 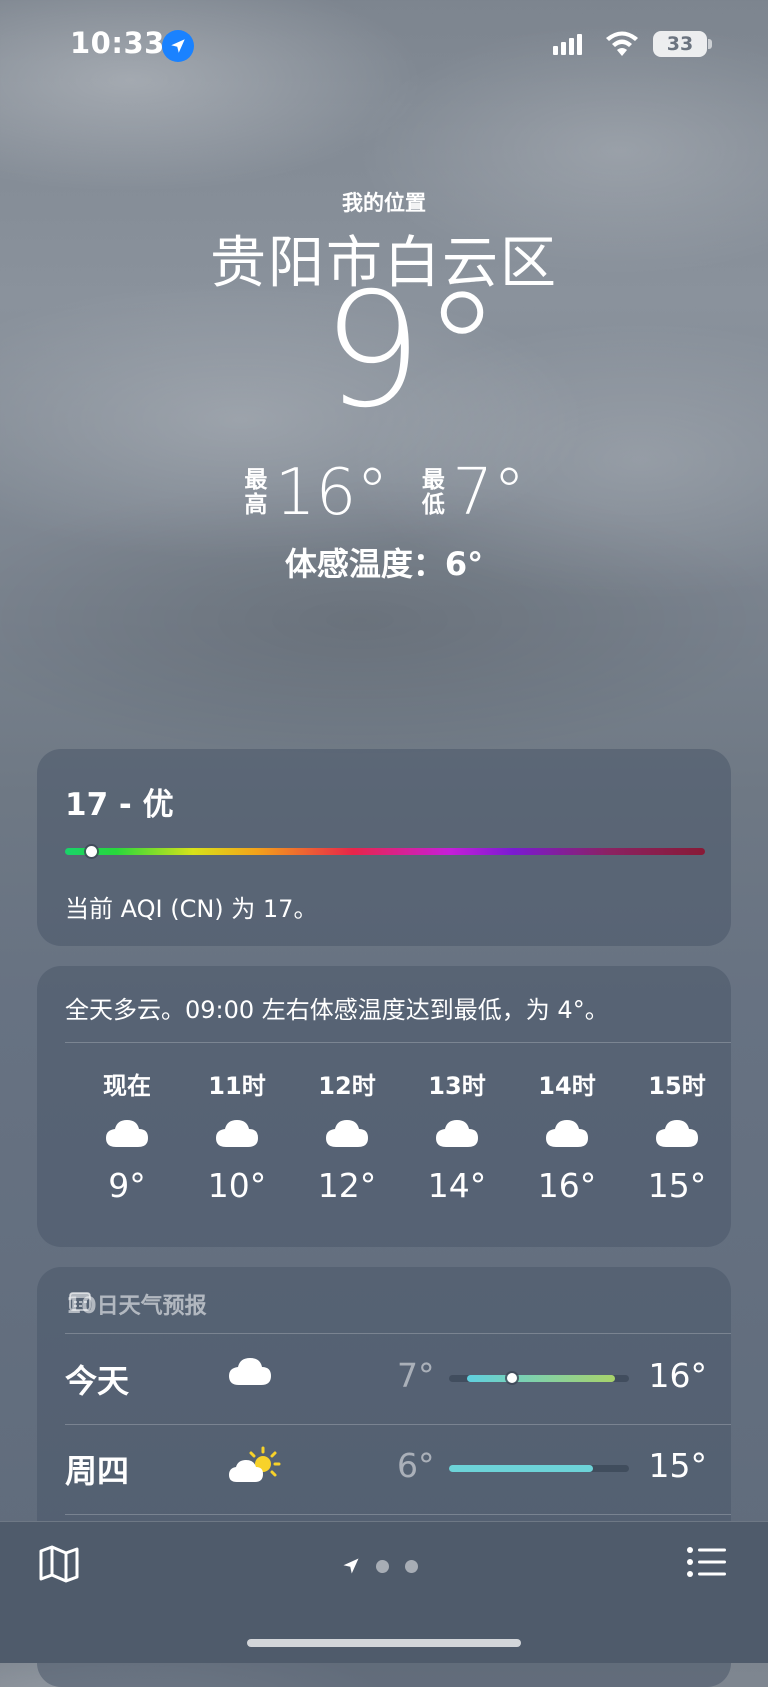 I want to click on daily-row: 周四 6° 15°, so click(x=384, y=1469).